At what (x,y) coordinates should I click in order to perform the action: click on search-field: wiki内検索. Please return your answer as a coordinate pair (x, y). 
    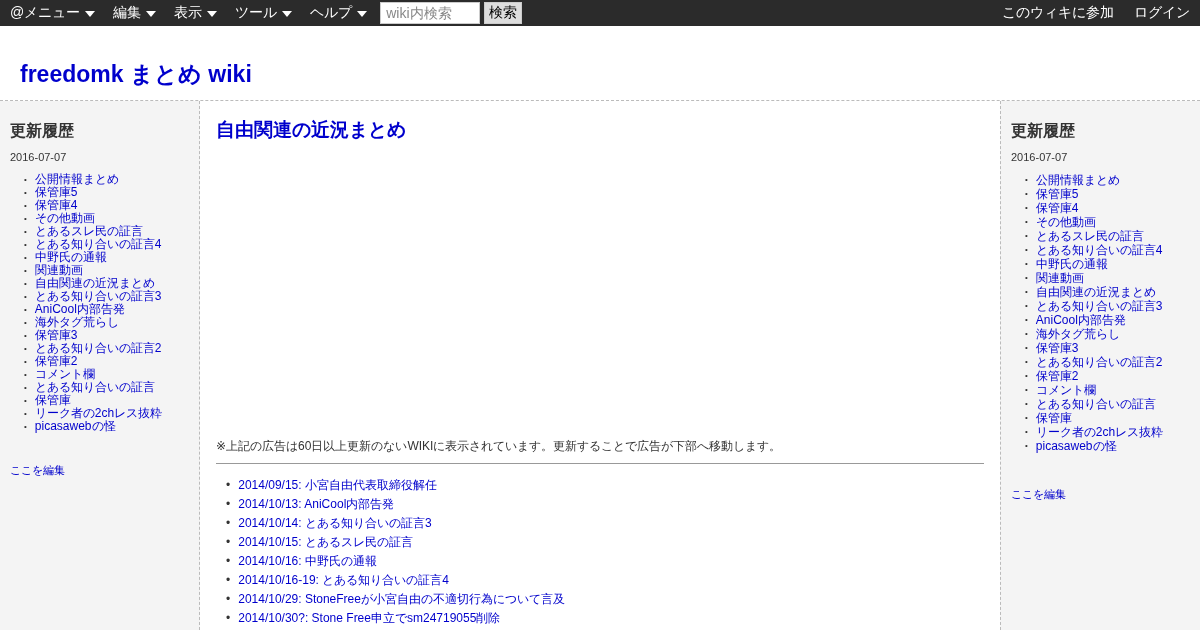
    Looking at the image, I should click on (430, 13).